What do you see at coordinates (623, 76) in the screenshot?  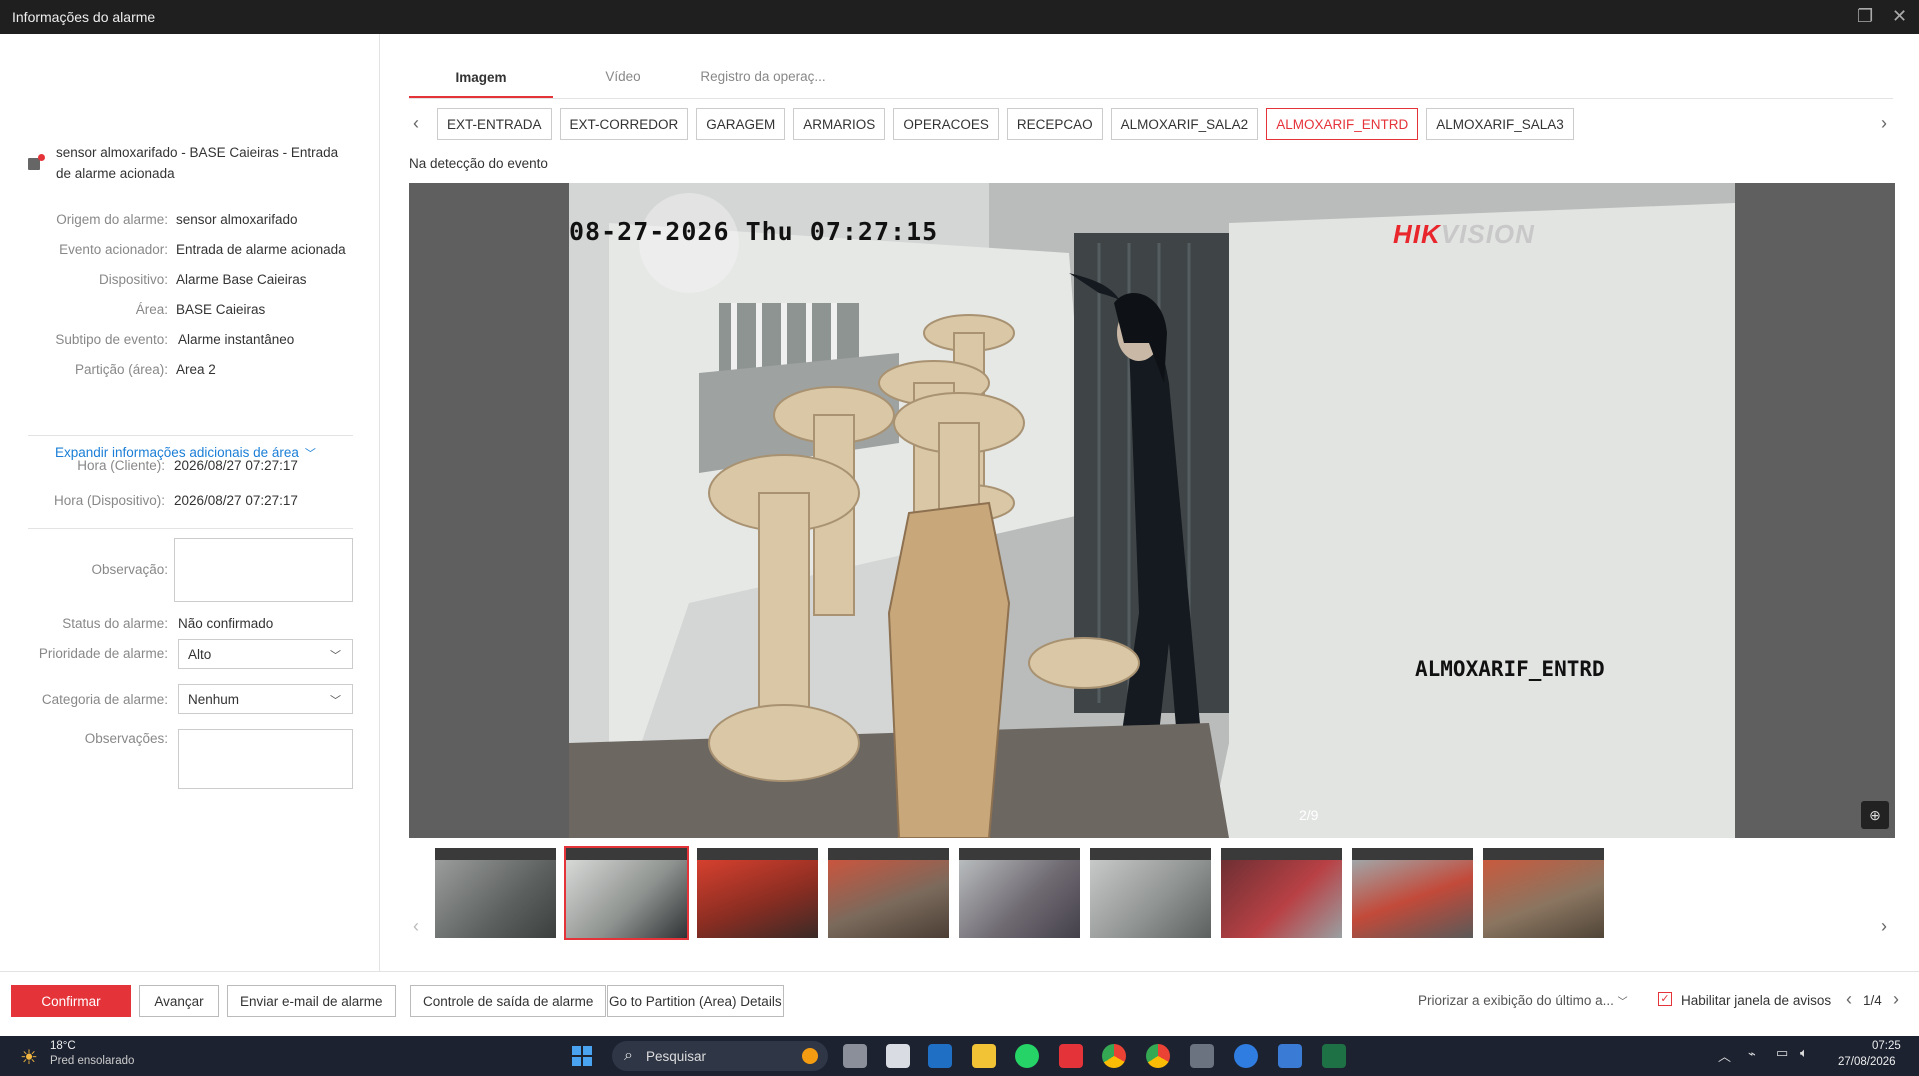 I see `tab-video: Vídeo` at bounding box center [623, 76].